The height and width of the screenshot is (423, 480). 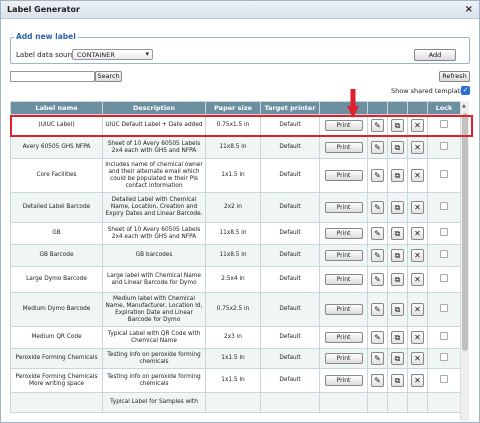 What do you see at coordinates (154, 402) in the screenshot?
I see `description-cell: Typical Label for Samples with` at bounding box center [154, 402].